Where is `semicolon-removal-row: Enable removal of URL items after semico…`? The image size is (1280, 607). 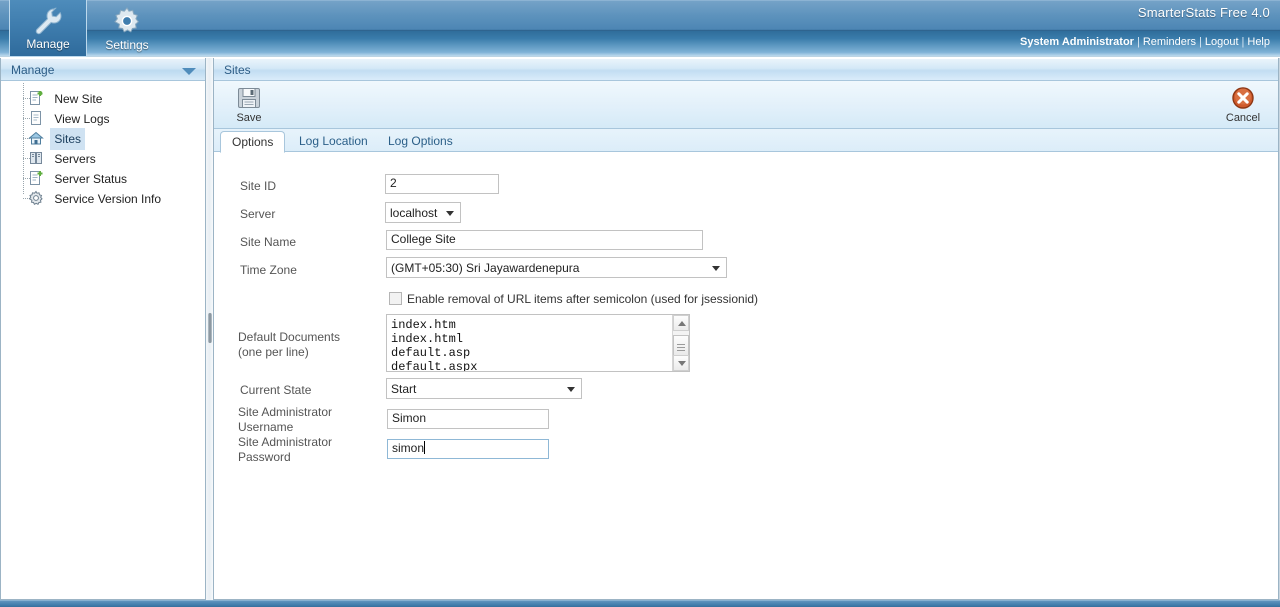 semicolon-removal-row: Enable removal of URL items after semico… is located at coordinates (573, 299).